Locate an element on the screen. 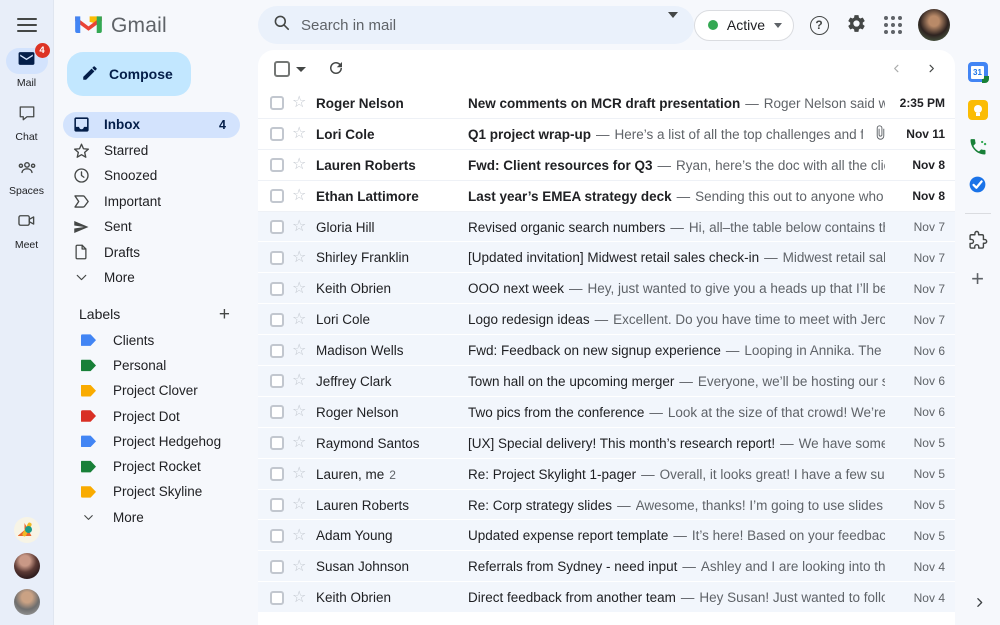 The height and width of the screenshot is (625, 1000). refresh-icon is located at coordinates (336, 69).